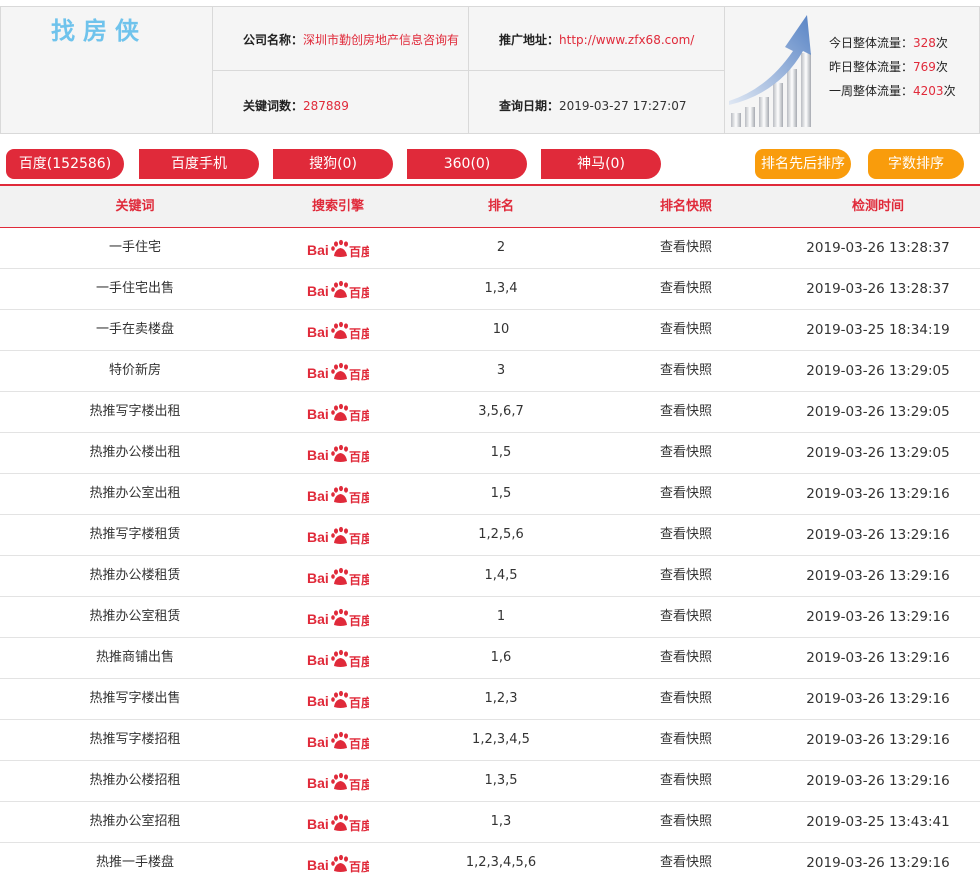  Describe the element at coordinates (878, 822) in the screenshot. I see `time-cell: 2019-03-25 13:43:41` at that location.